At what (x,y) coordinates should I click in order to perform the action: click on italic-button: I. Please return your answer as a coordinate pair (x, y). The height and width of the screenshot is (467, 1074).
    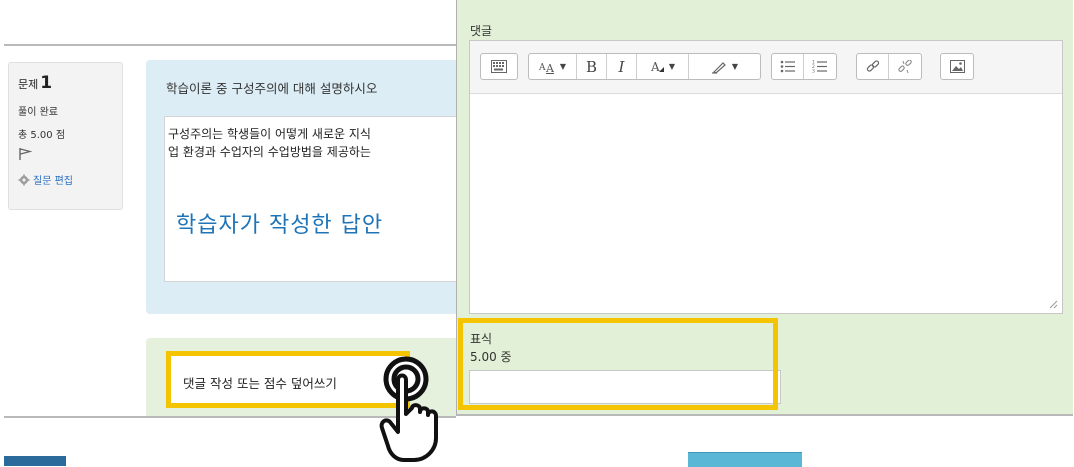
    Looking at the image, I should click on (622, 66).